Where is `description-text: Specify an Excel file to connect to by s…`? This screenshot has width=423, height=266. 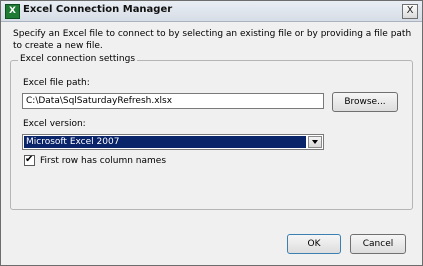 description-text: Specify an Excel file to connect to by s… is located at coordinates (212, 40).